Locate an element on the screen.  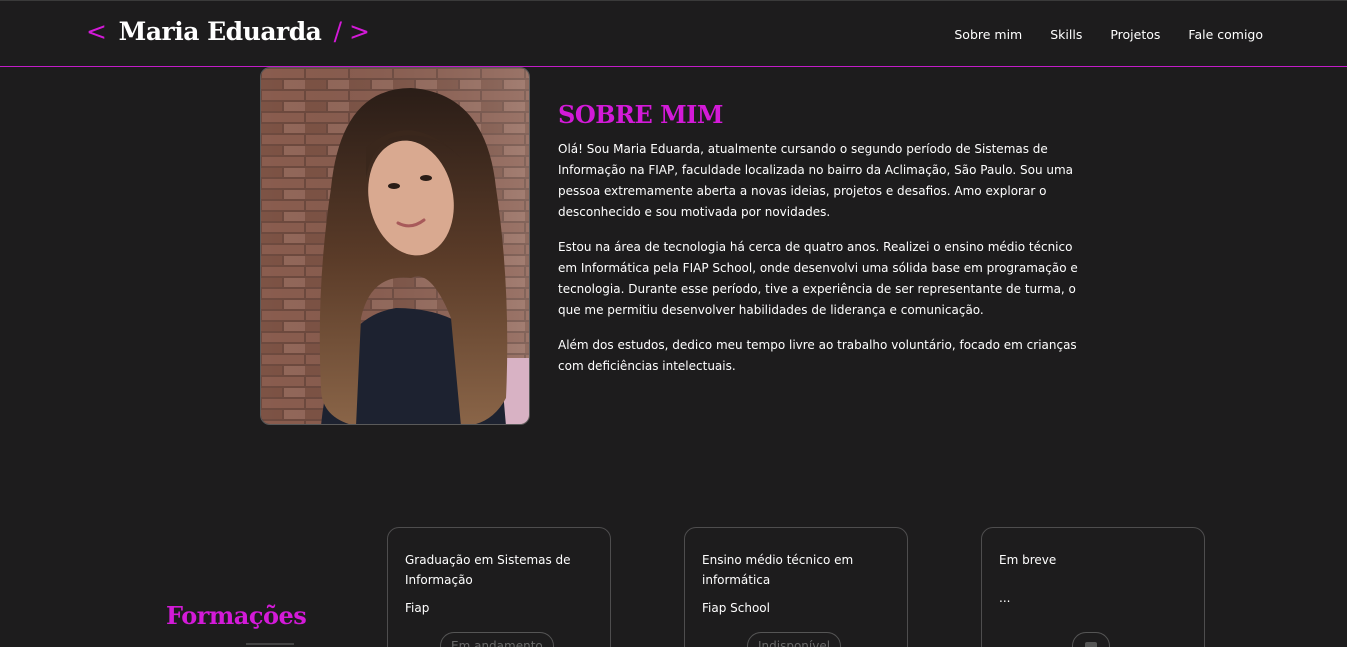
nav-link-sobre-mim: Sobre mim is located at coordinates (988, 34).